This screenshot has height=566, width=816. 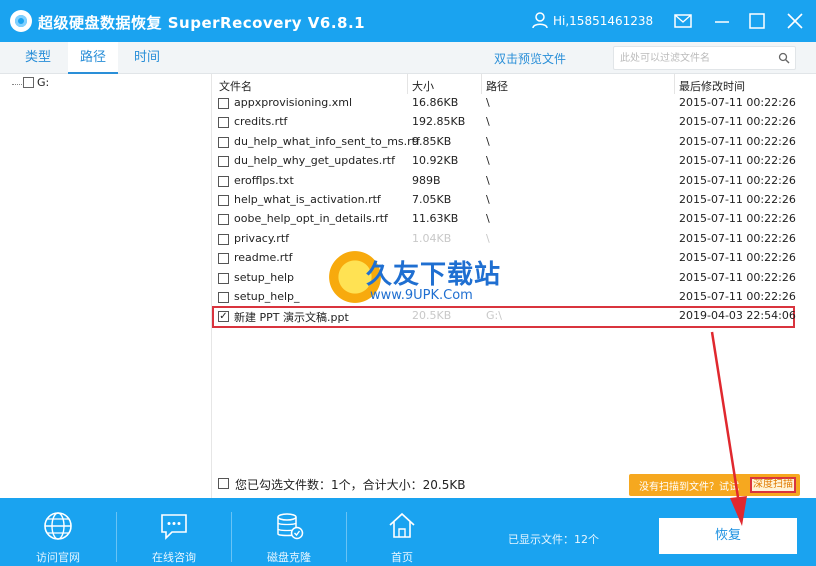 What do you see at coordinates (435, 102) in the screenshot?
I see `file-size: 16.86KB` at bounding box center [435, 102].